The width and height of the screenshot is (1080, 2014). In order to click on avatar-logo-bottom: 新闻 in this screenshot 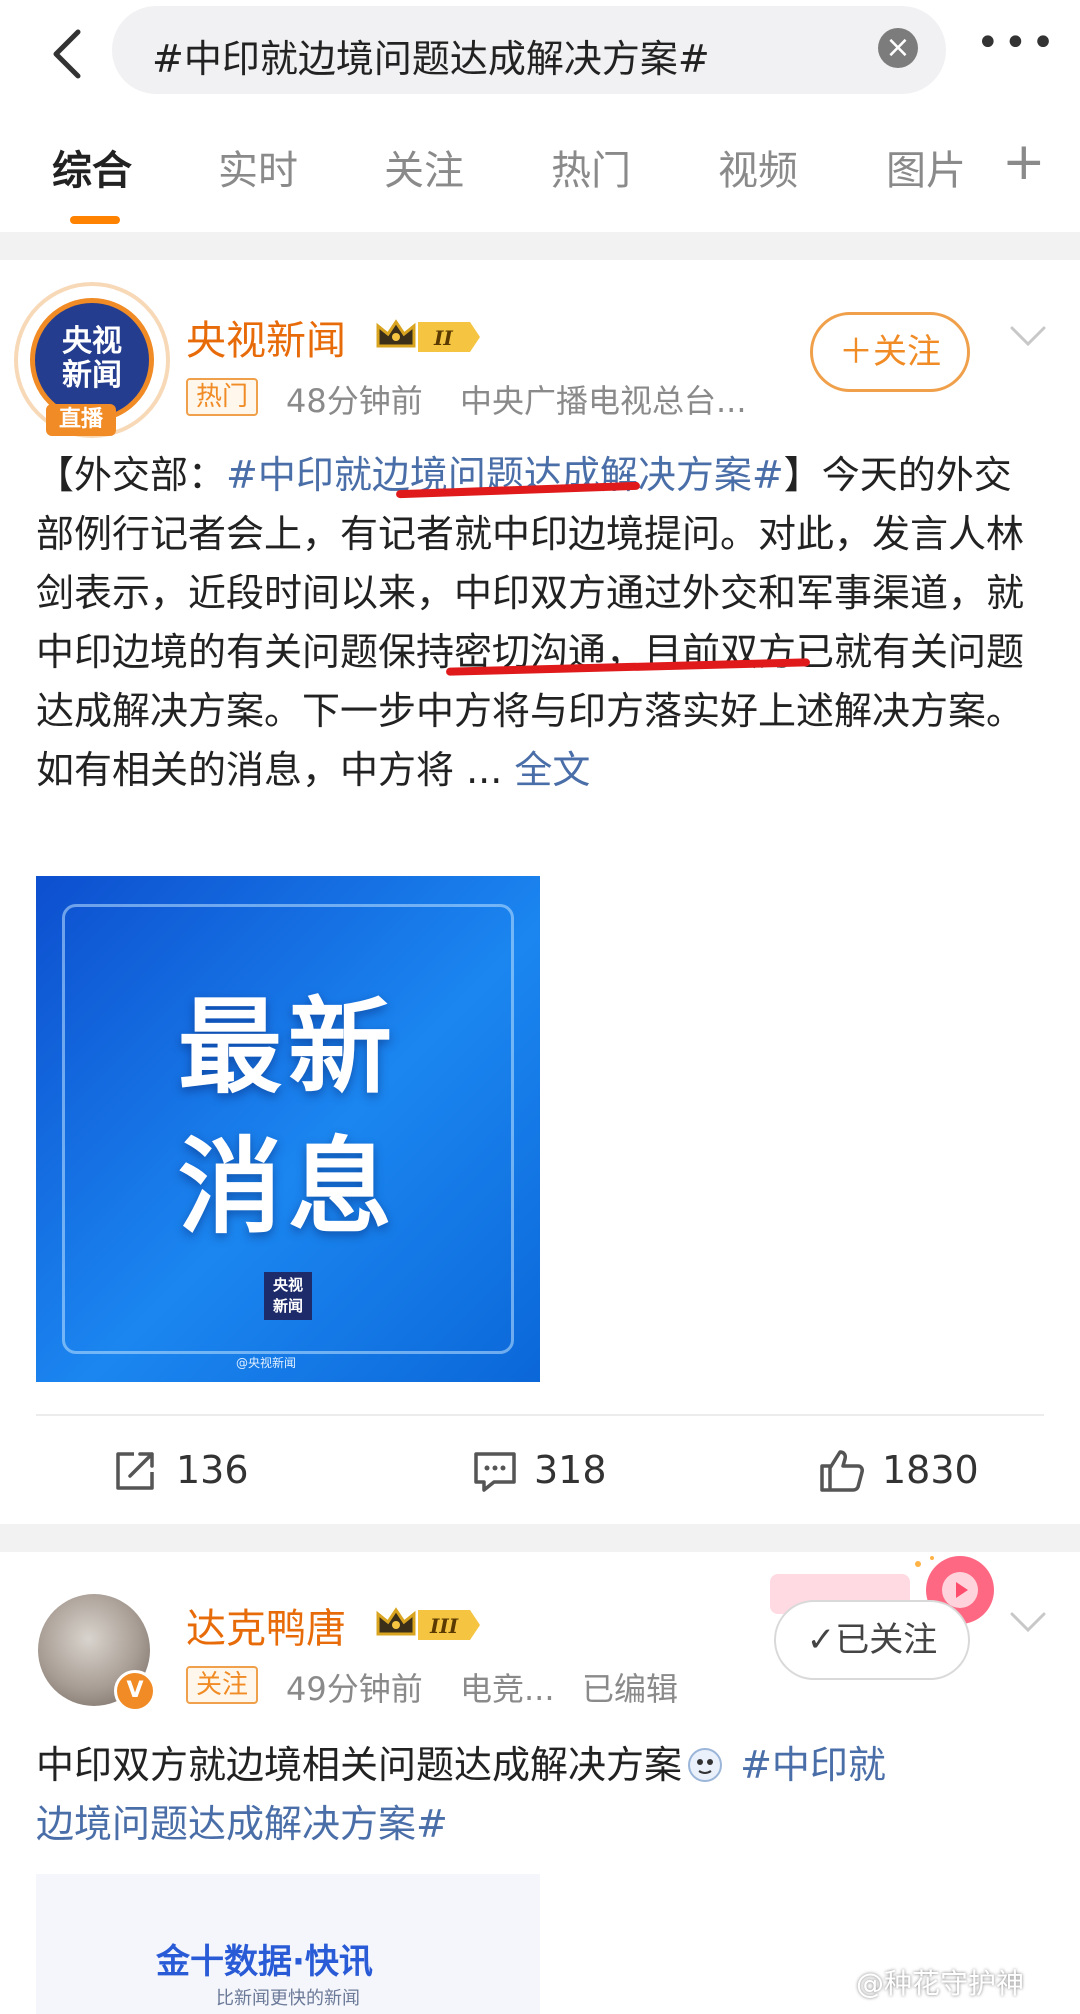, I will do `click(92, 375)`.